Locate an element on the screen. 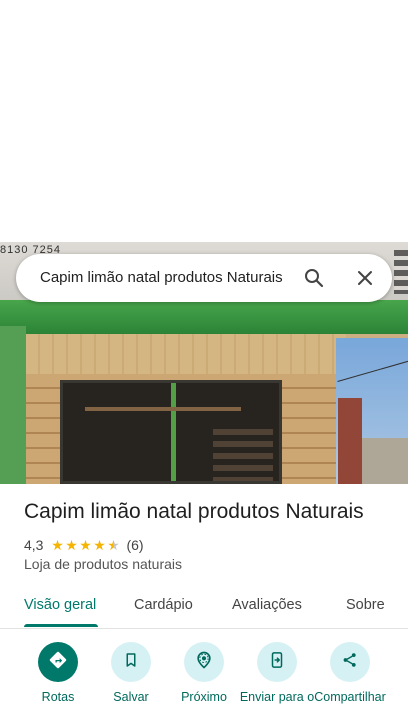 The width and height of the screenshot is (408, 726). send-to-phone-label: Enviar para o is located at coordinates (277, 697).